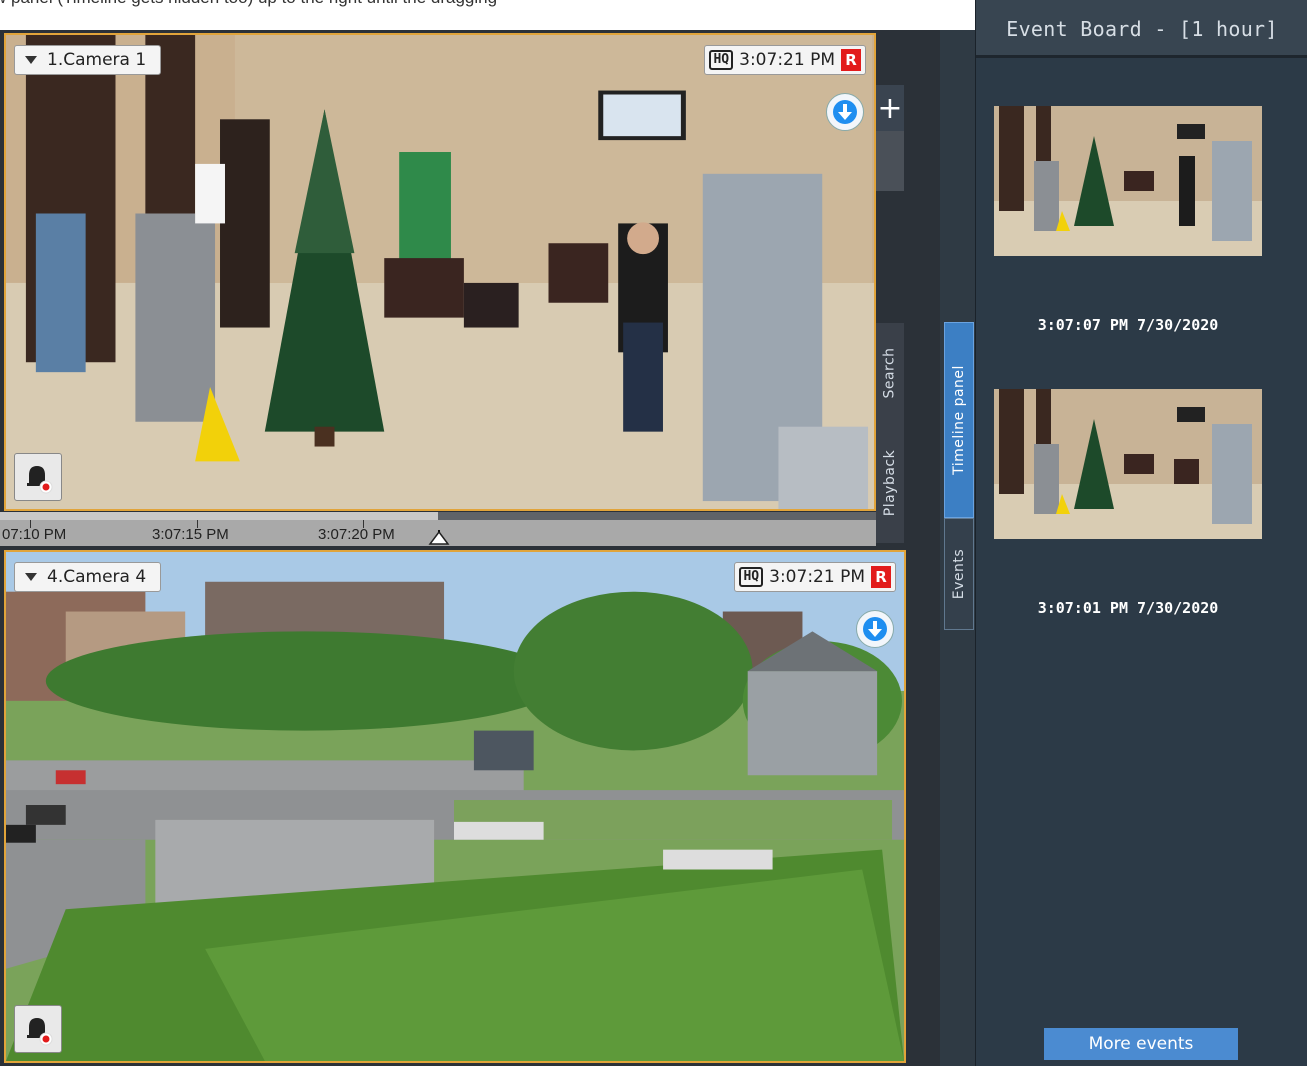 Image resolution: width=1307 pixels, height=1066 pixels. I want to click on timeline-tick-label: 07:10 PM, so click(34, 534).